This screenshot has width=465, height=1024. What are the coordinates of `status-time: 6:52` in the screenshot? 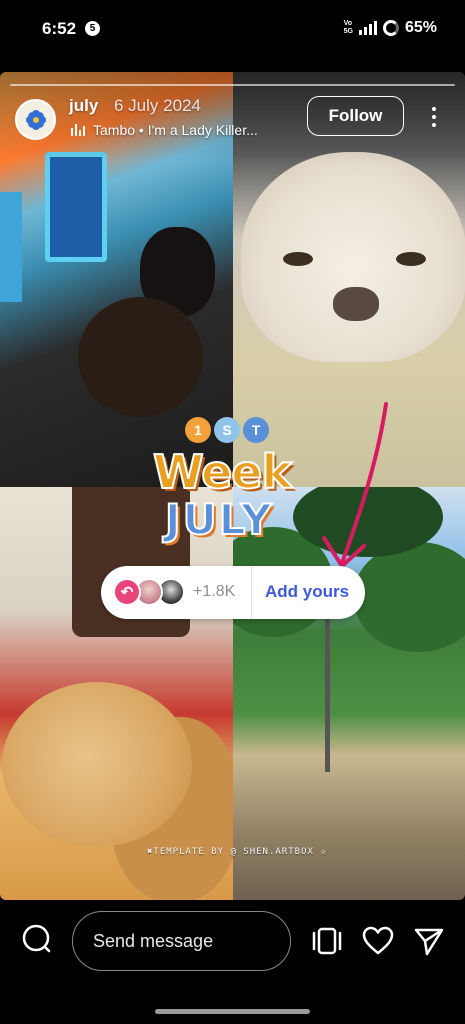 It's located at (59, 28).